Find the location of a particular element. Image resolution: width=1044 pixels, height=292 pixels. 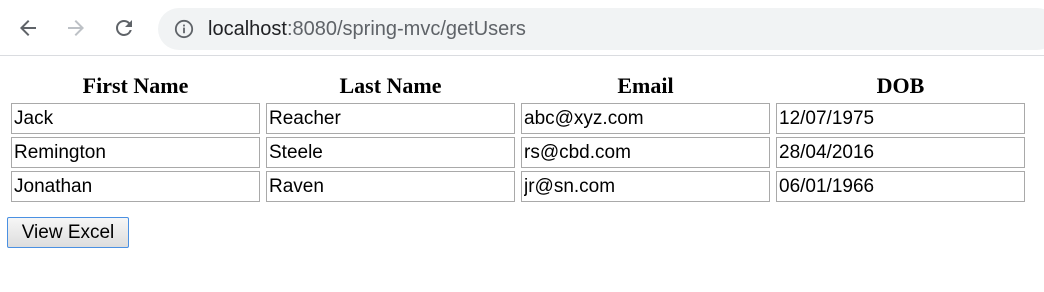

header-first-name: First Name is located at coordinates (135, 85).